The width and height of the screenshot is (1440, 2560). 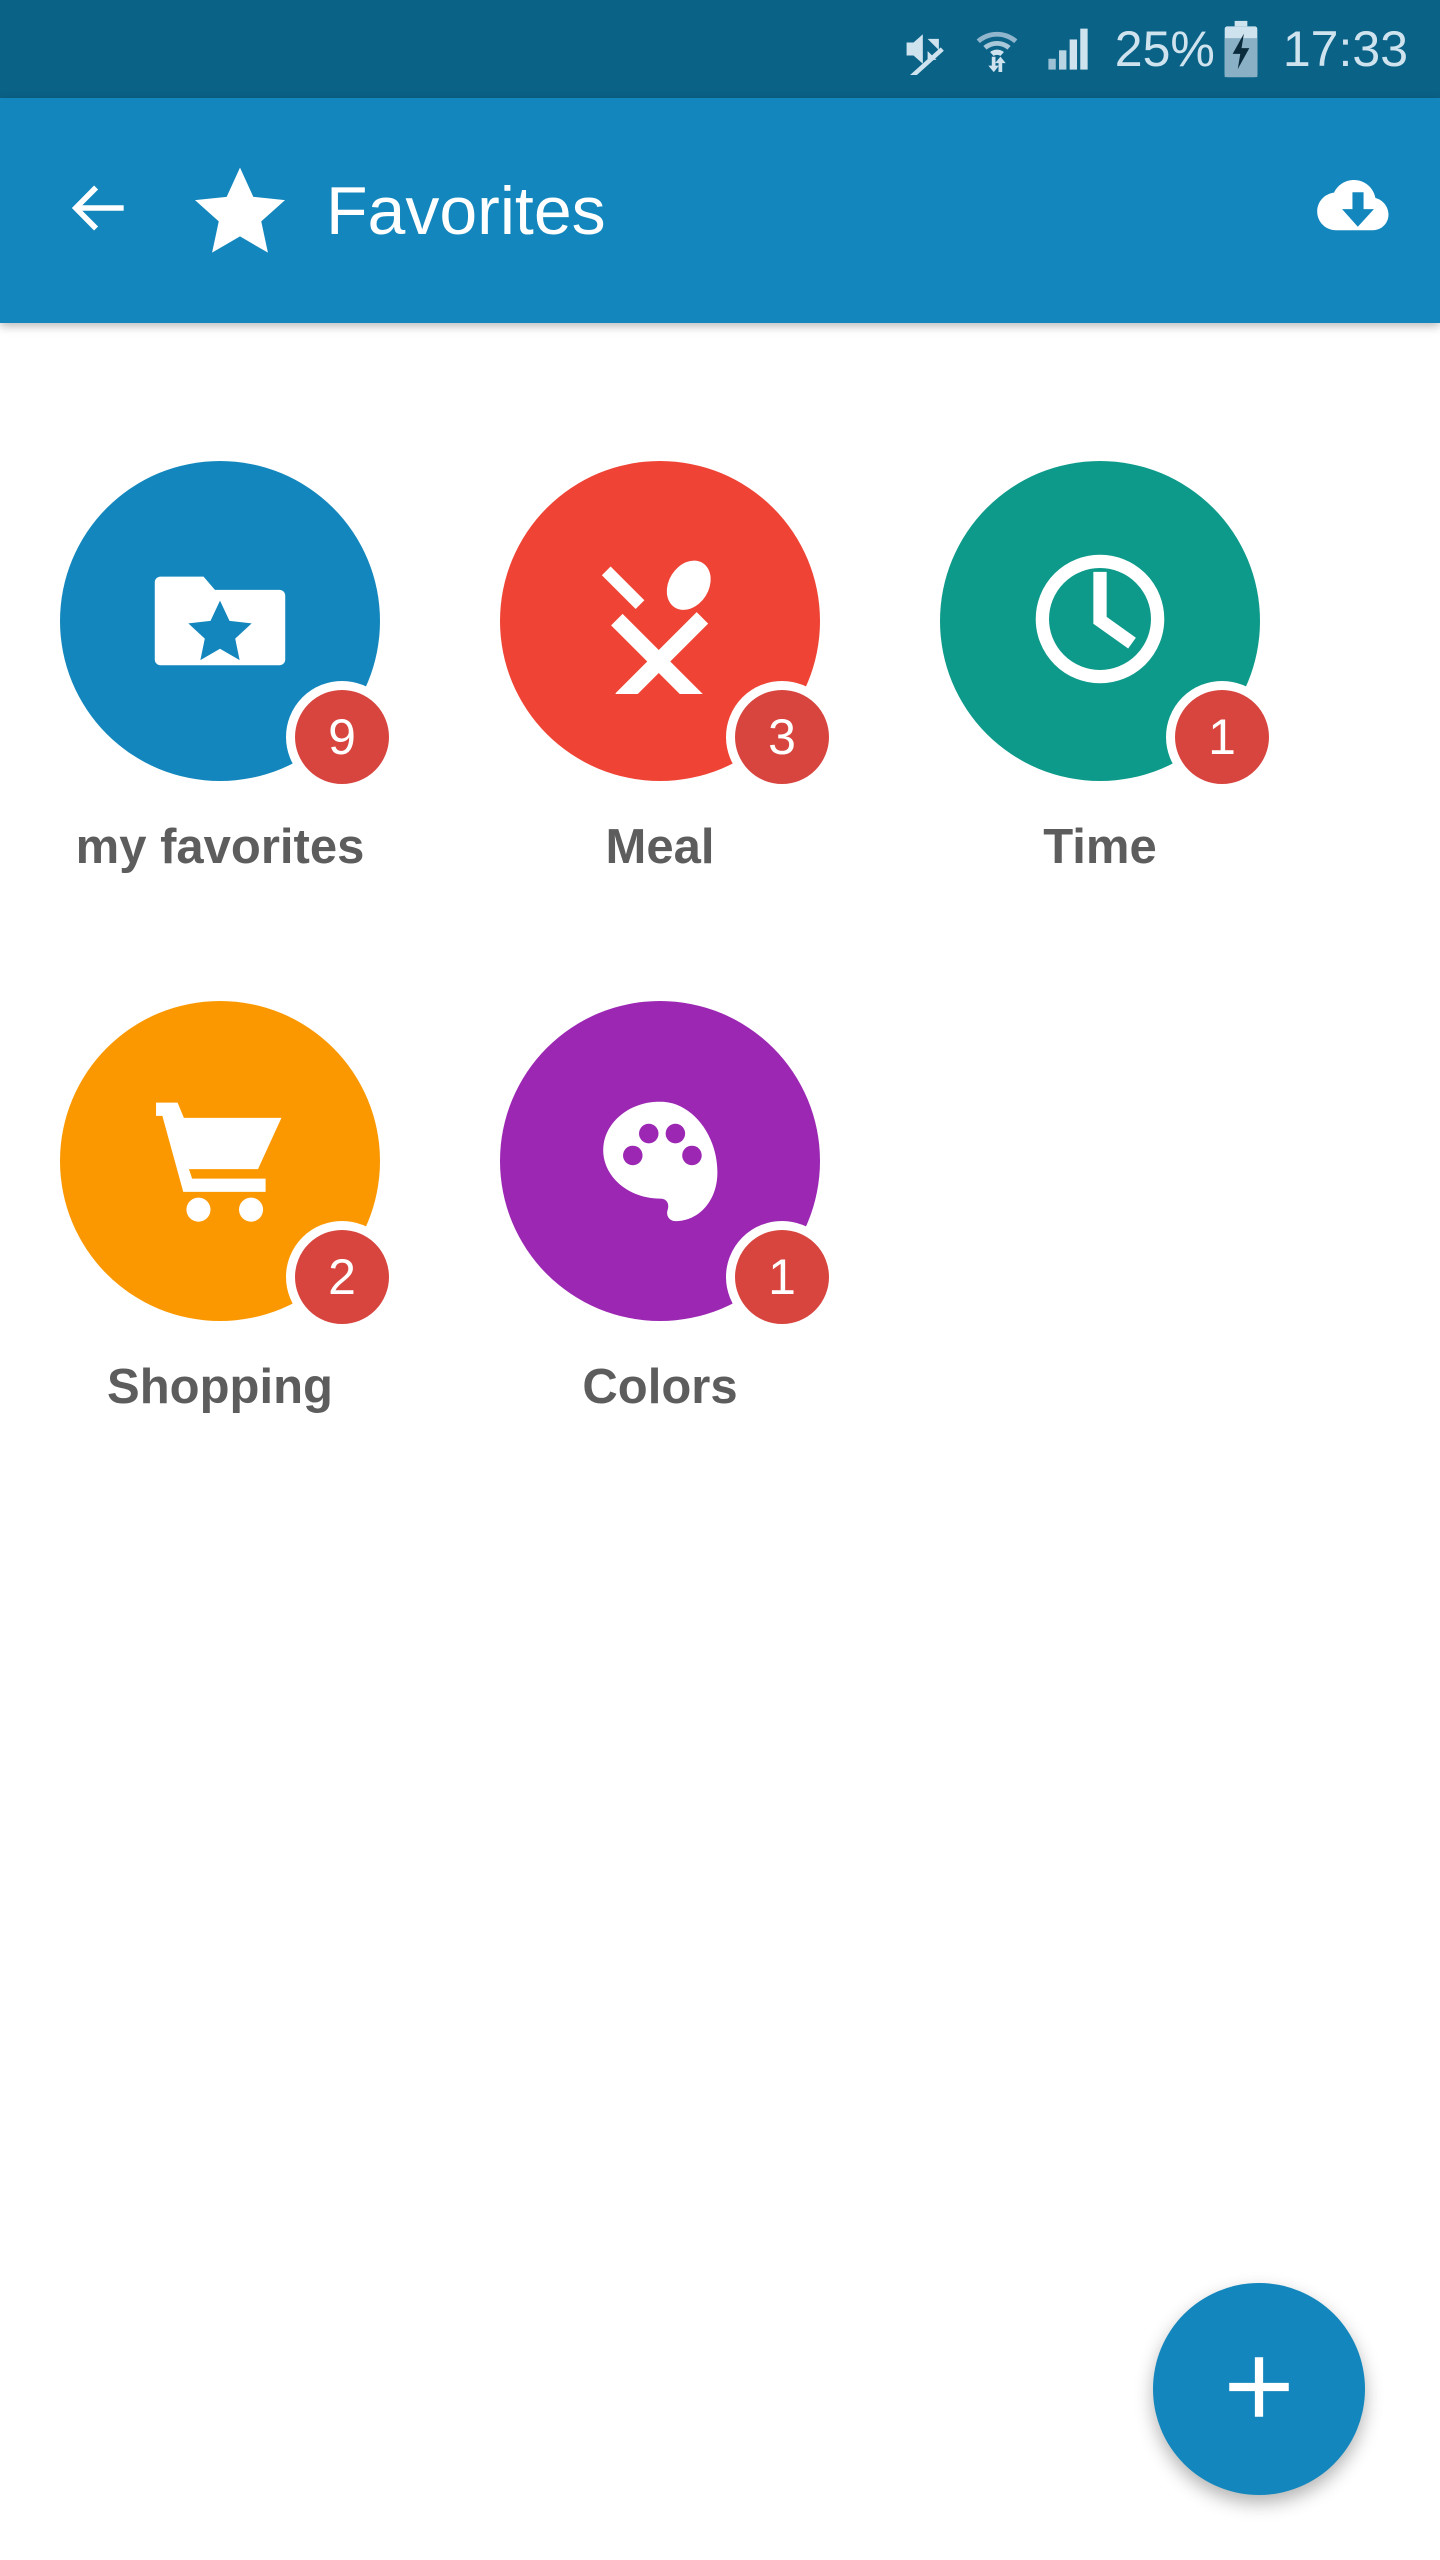 What do you see at coordinates (720, 210) in the screenshot?
I see `app-bar: Favorites` at bounding box center [720, 210].